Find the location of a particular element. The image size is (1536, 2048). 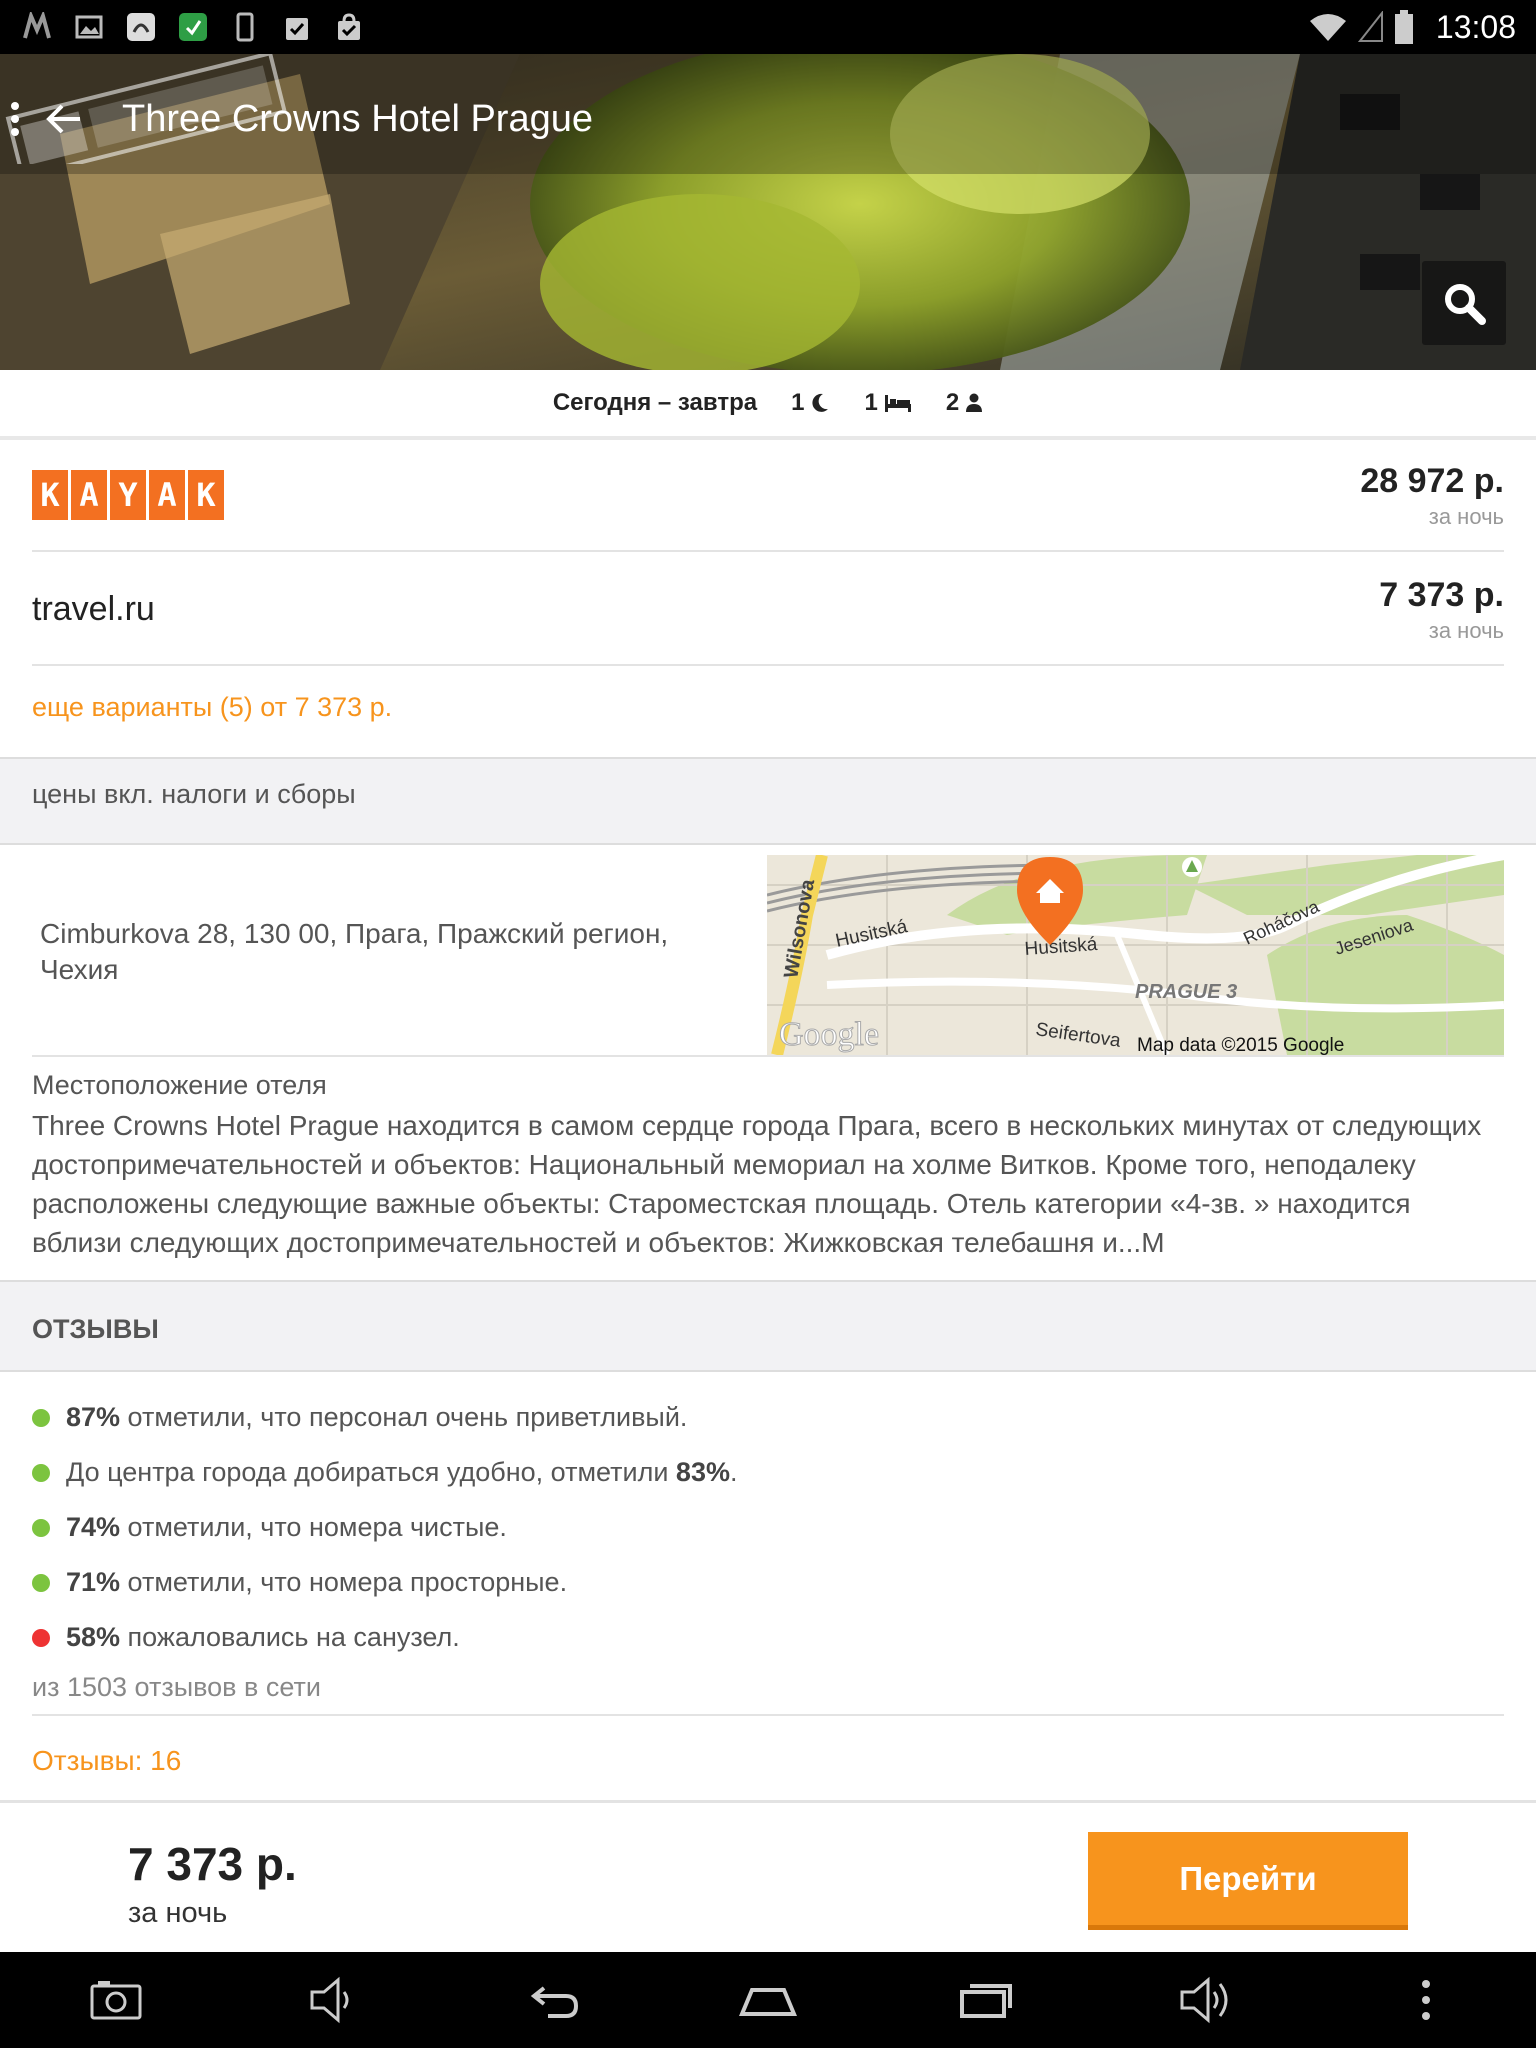

booking-footer: 7 373 р. за ночь Перейти is located at coordinates (768, 1876).